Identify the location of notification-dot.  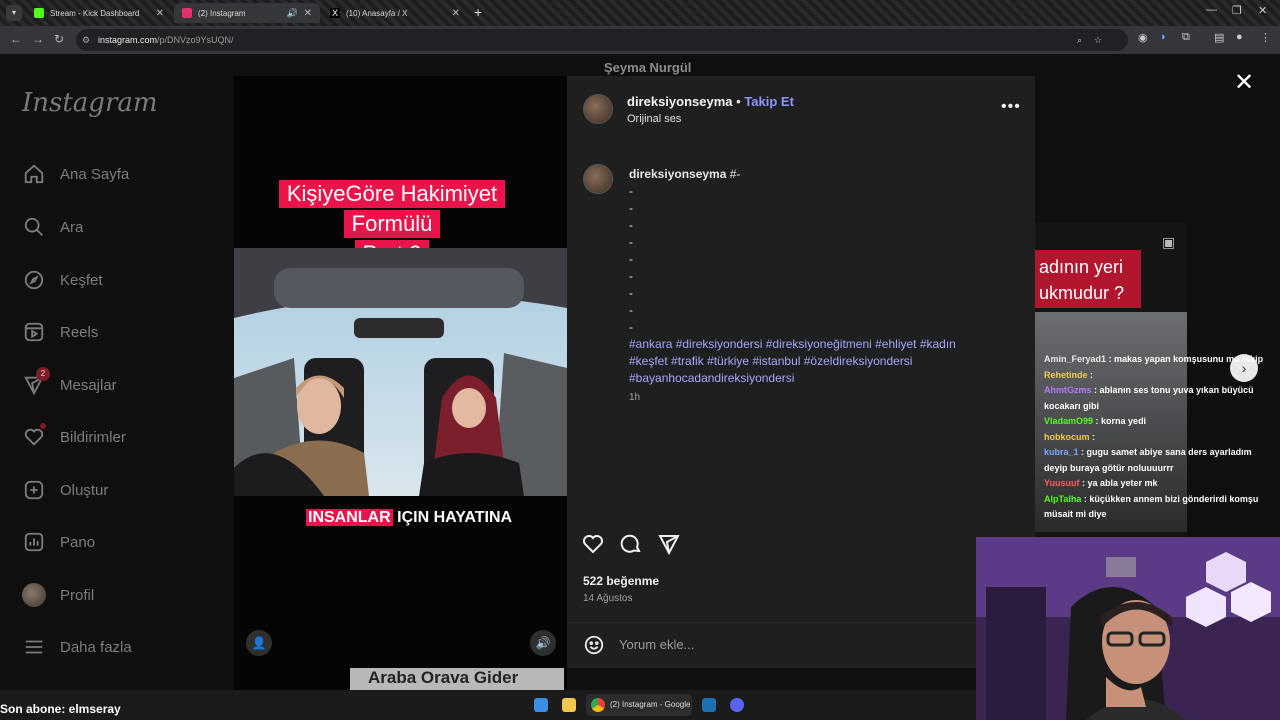
(43, 426).